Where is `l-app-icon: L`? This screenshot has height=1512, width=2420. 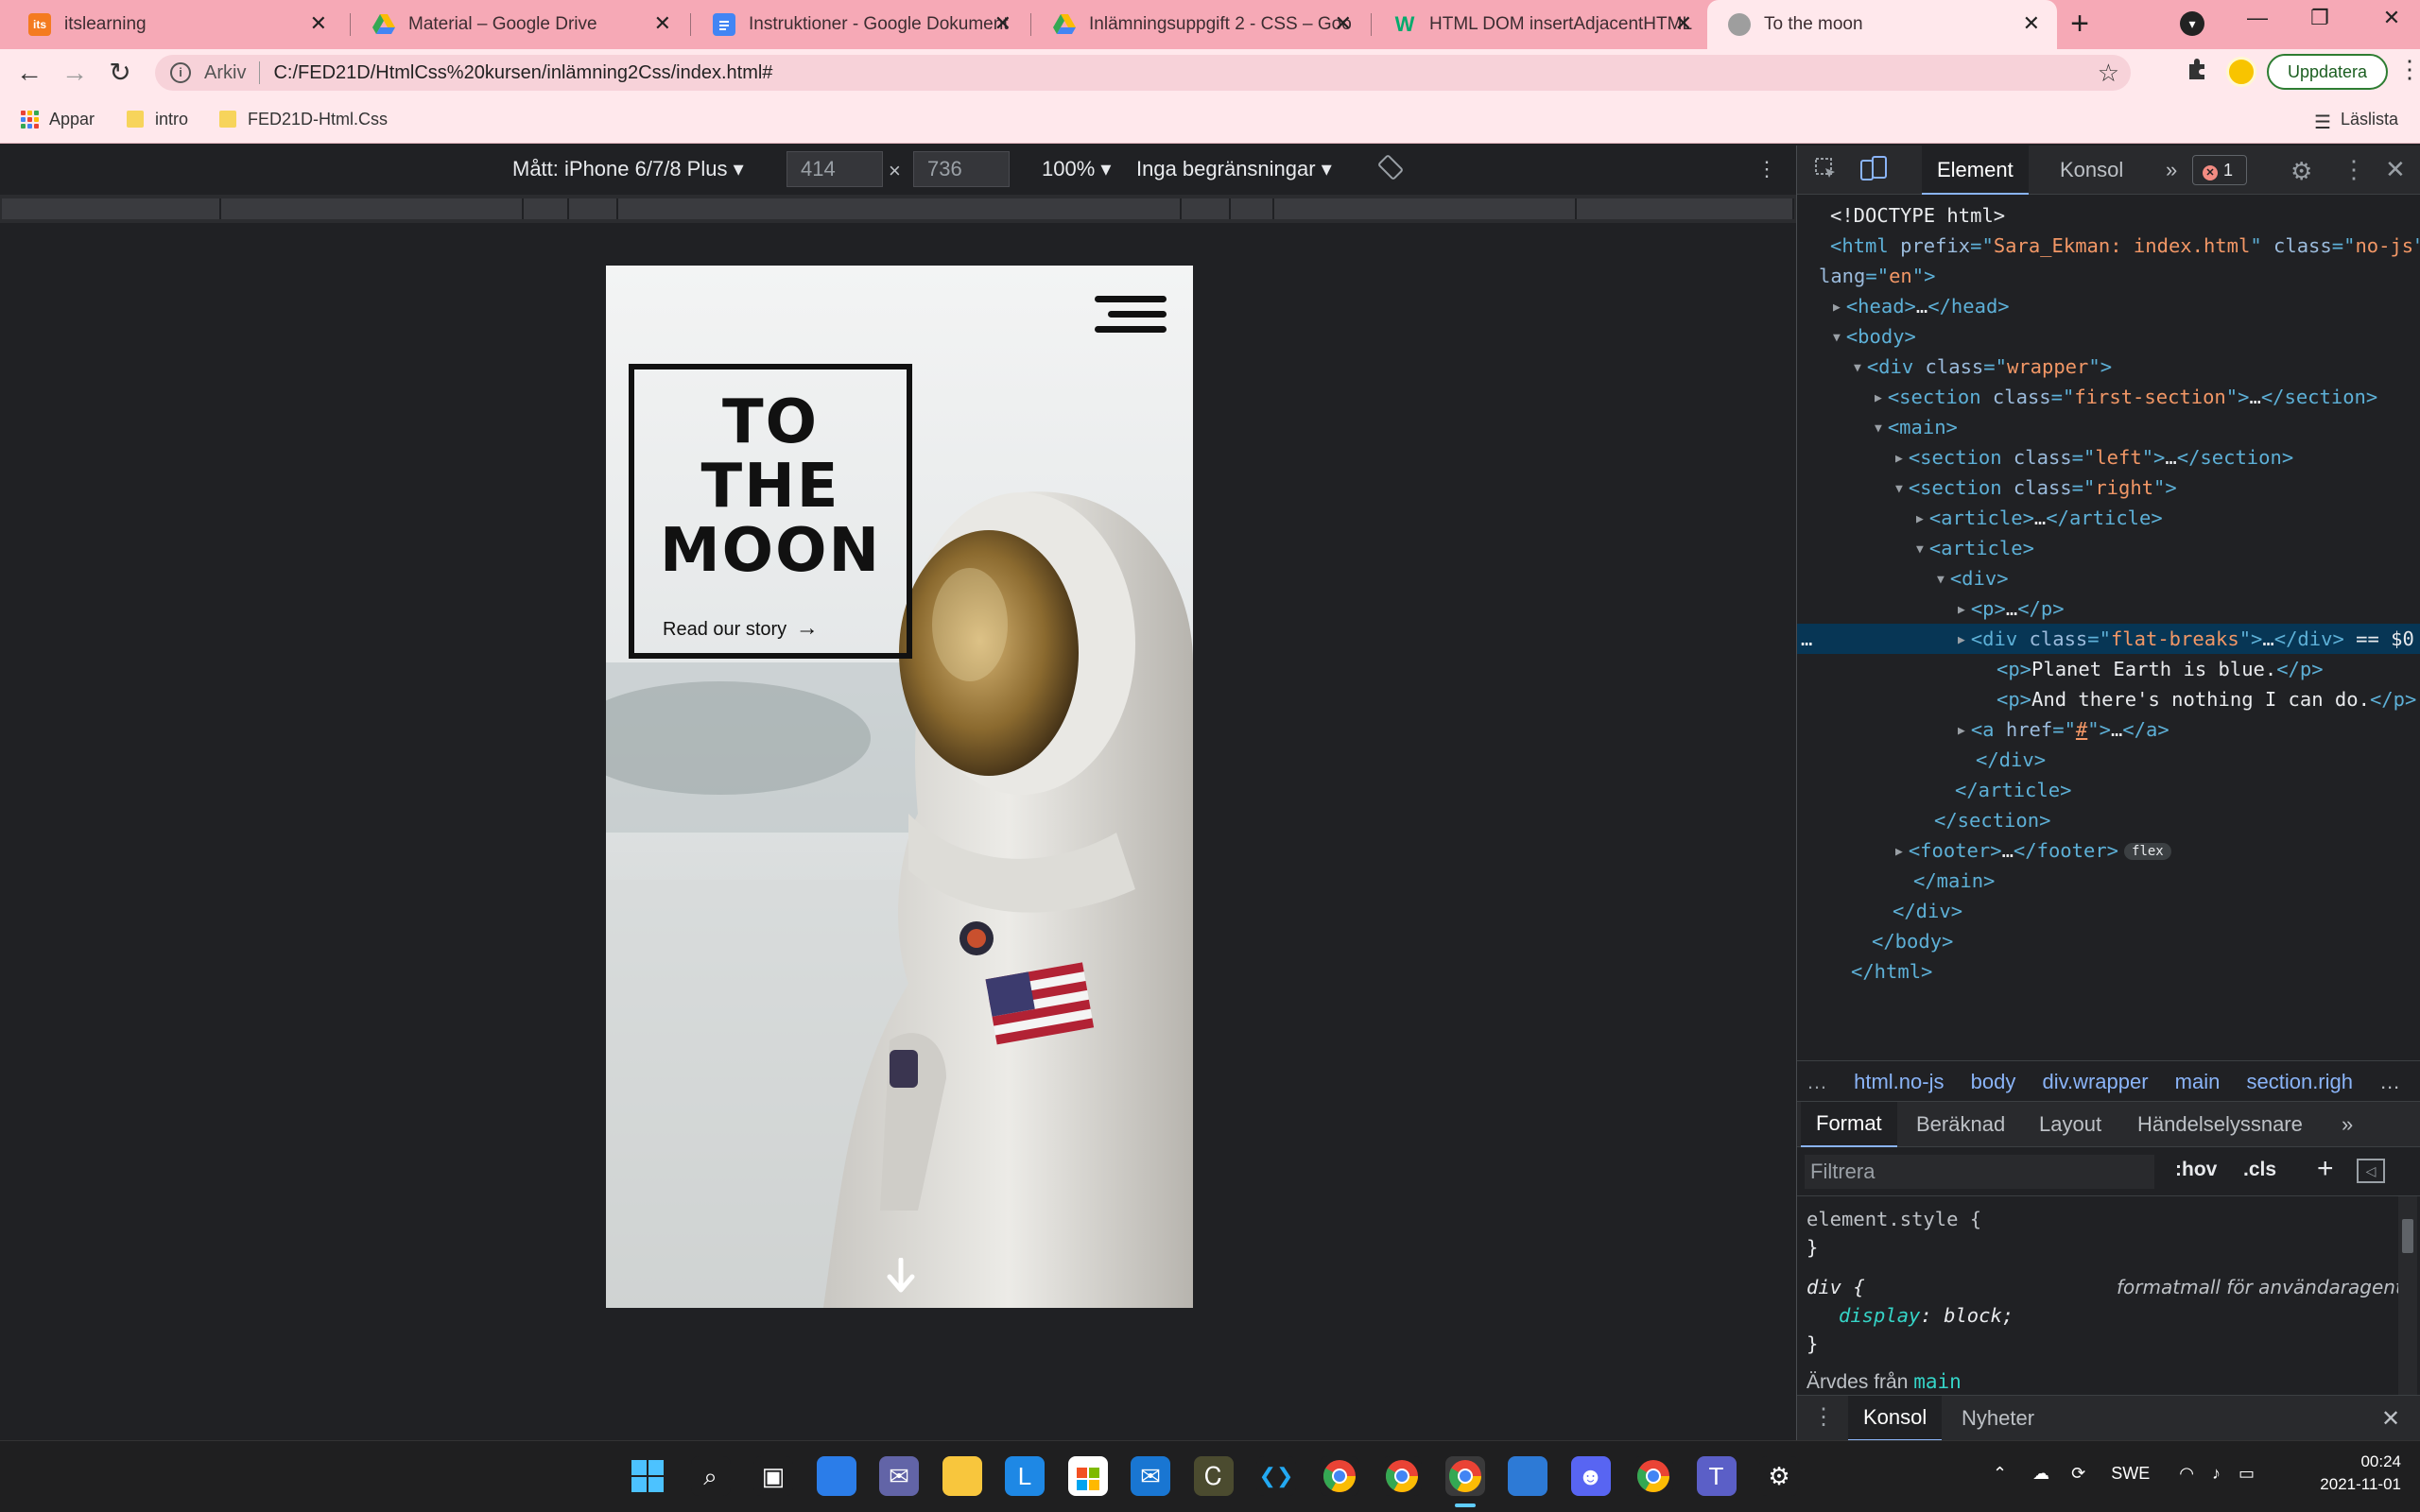
l-app-icon: L is located at coordinates (1025, 1476).